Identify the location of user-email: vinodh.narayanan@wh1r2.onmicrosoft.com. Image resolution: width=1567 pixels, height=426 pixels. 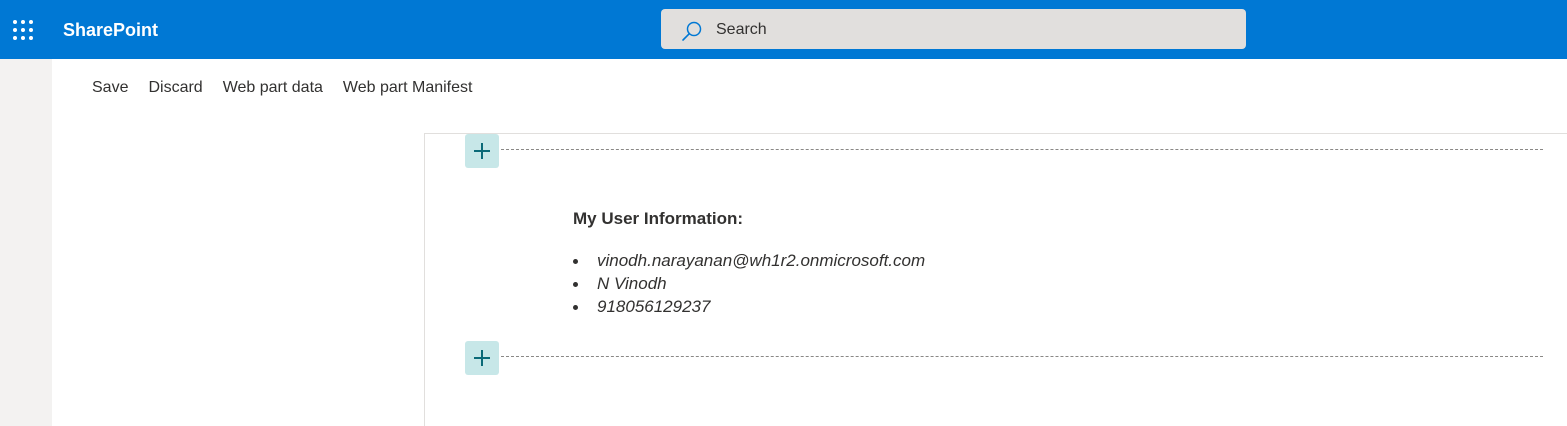
(761, 260).